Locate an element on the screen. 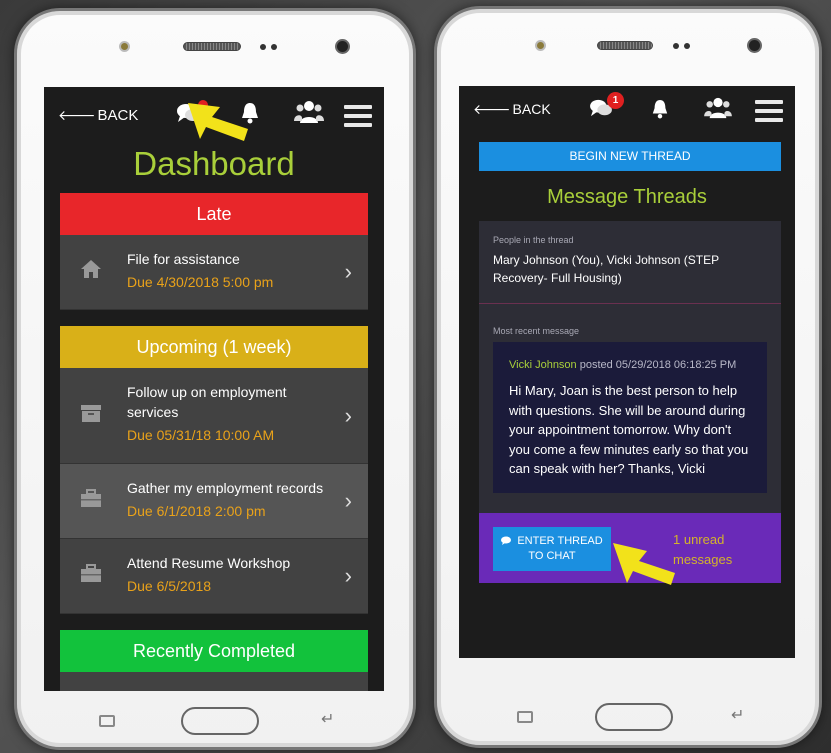  page-title: Message Threads is located at coordinates (627, 197).